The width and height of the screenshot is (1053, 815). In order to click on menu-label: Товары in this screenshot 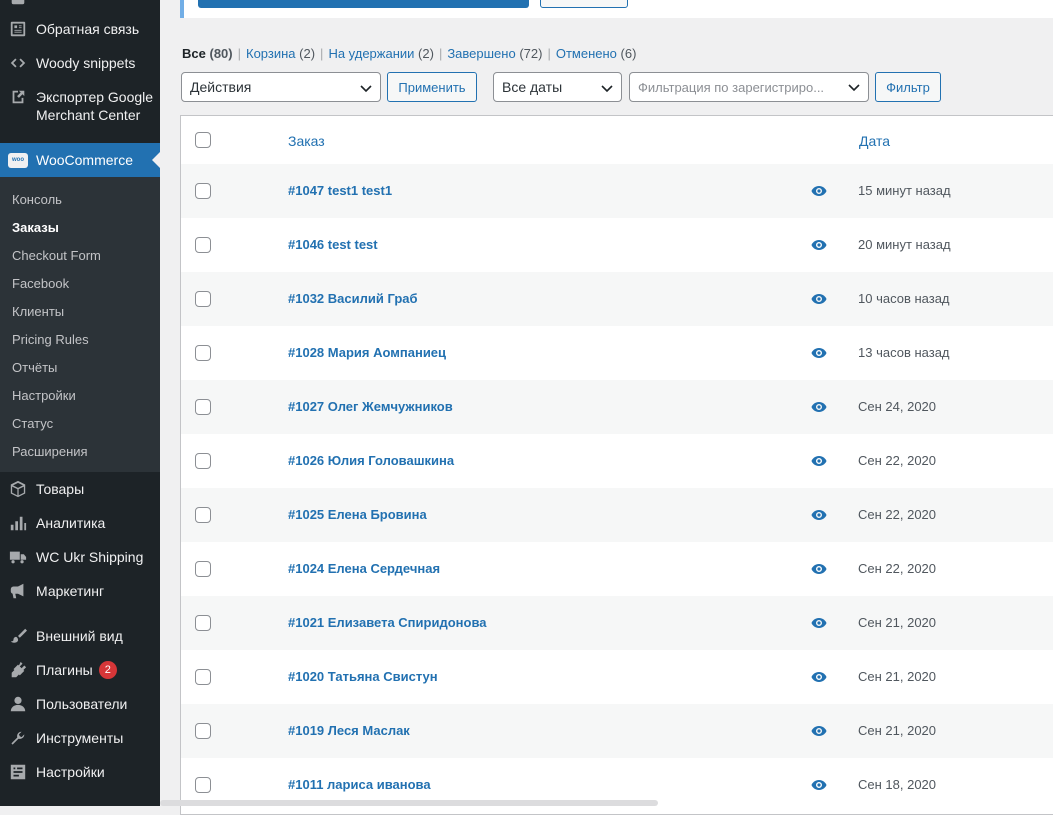, I will do `click(60, 489)`.